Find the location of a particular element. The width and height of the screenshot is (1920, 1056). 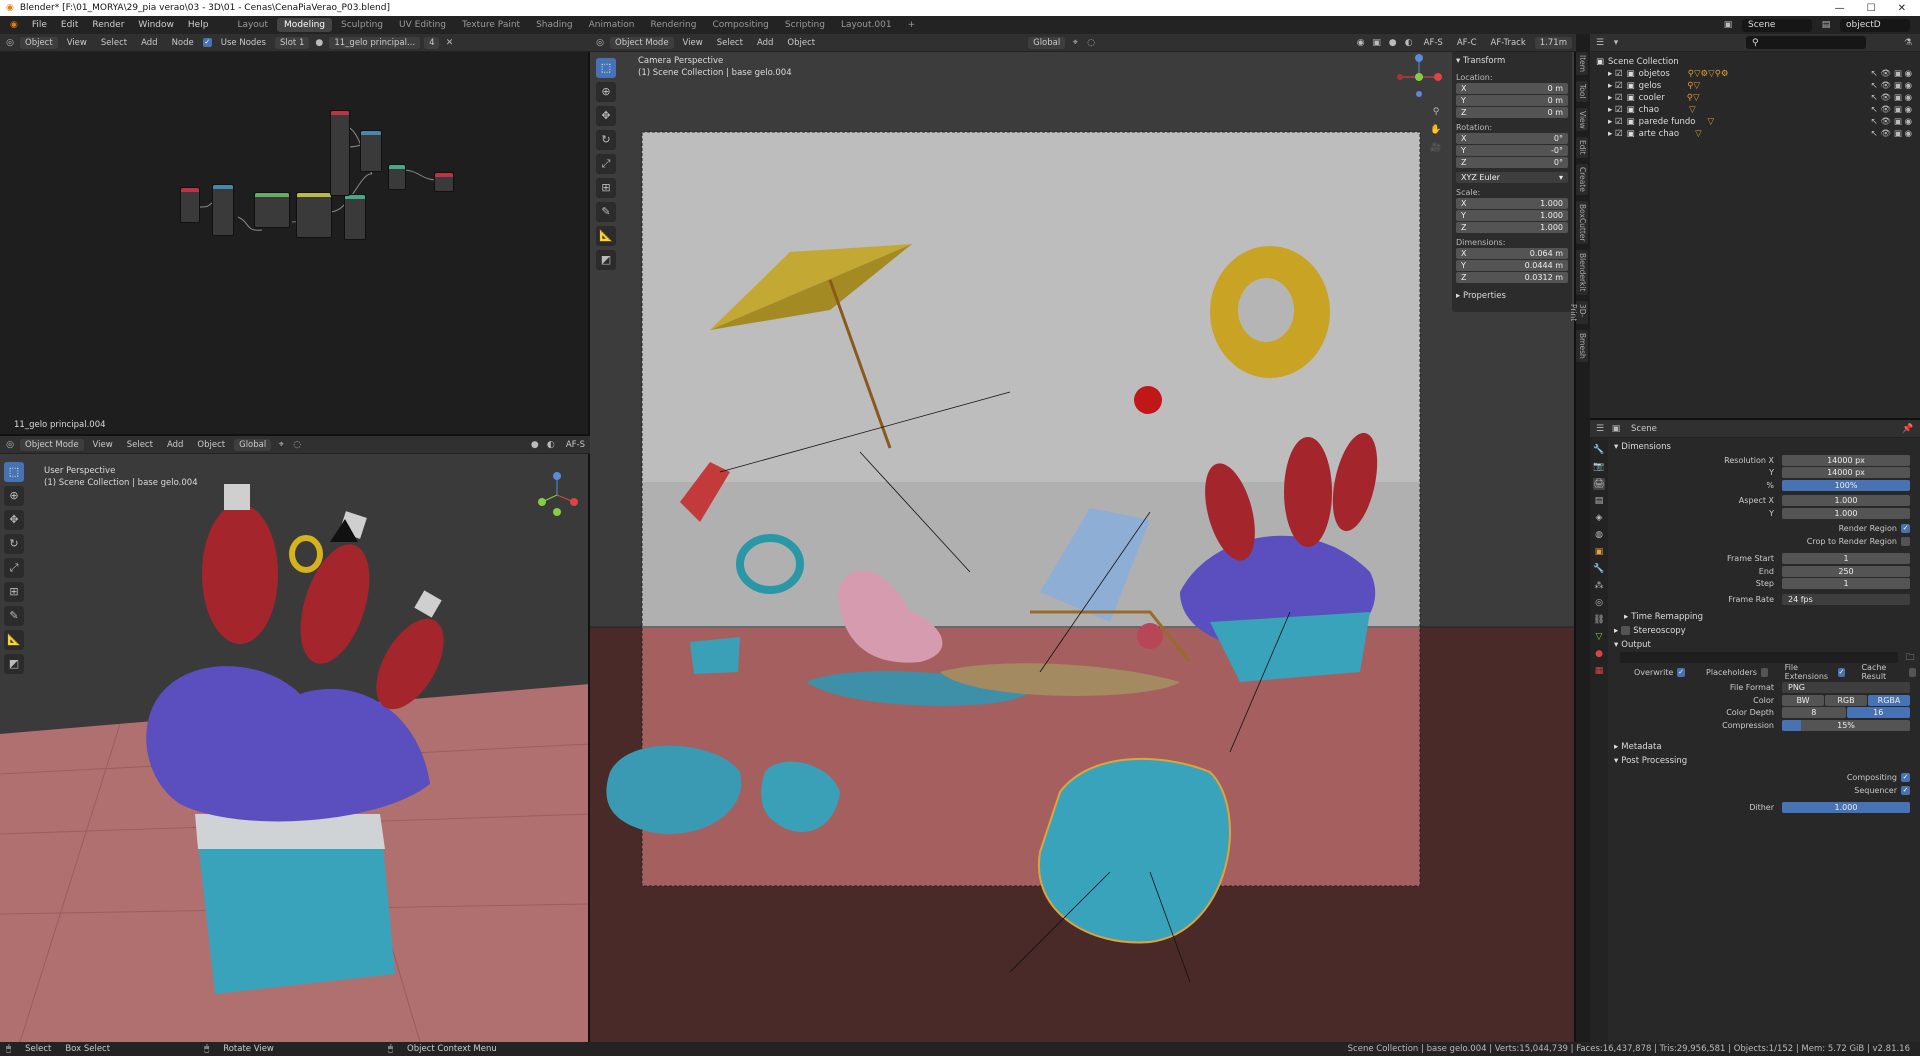

rotation-y-field: Y -0° is located at coordinates (1512, 150).